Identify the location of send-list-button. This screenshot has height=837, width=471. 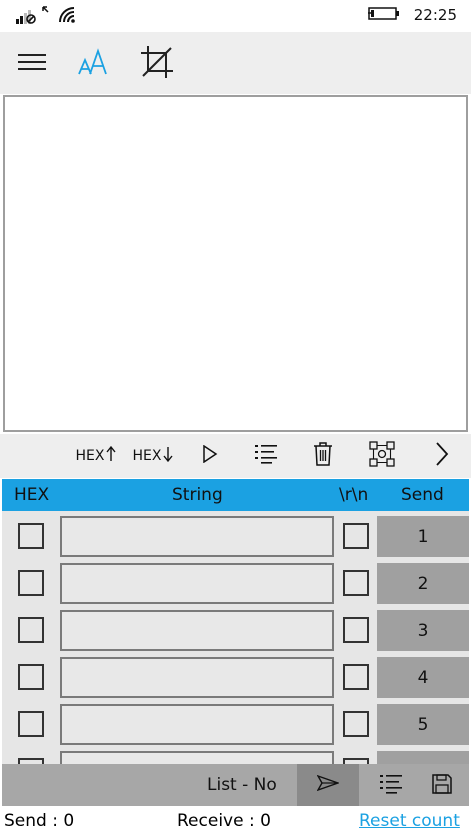
(328, 785).